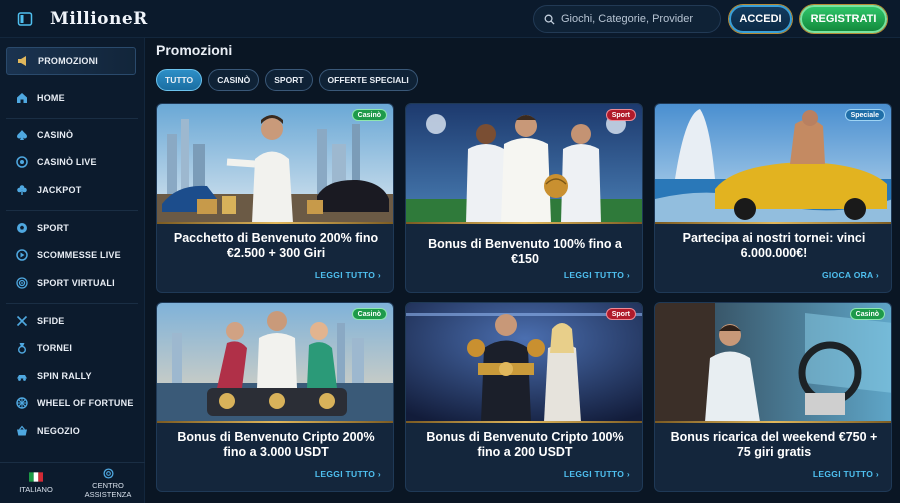 The width and height of the screenshot is (900, 503). I want to click on crossed-swords-icon, so click(22, 321).